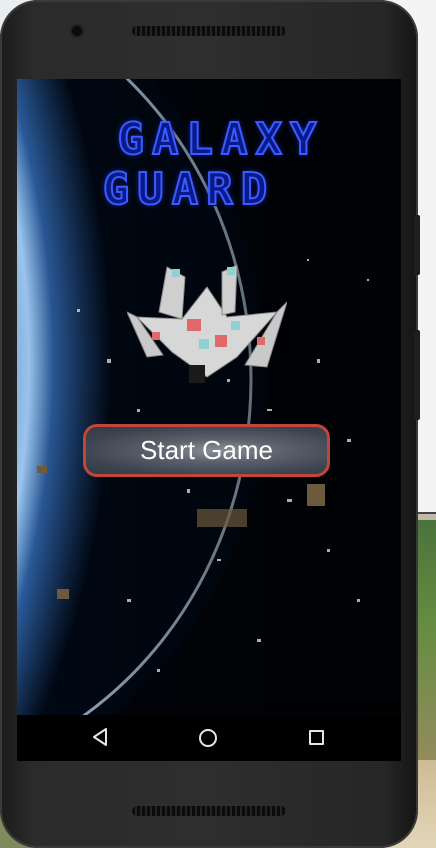  What do you see at coordinates (100, 737) in the screenshot?
I see `back-triangle-icon` at bounding box center [100, 737].